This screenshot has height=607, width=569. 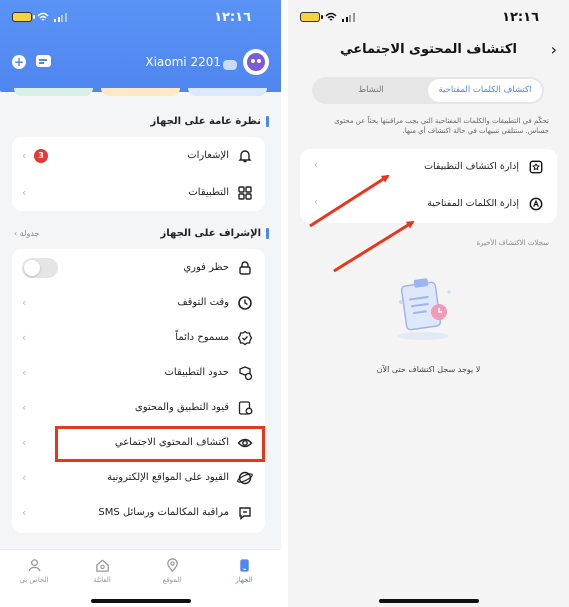 What do you see at coordinates (41, 155) in the screenshot?
I see `notification-badge: 3` at bounding box center [41, 155].